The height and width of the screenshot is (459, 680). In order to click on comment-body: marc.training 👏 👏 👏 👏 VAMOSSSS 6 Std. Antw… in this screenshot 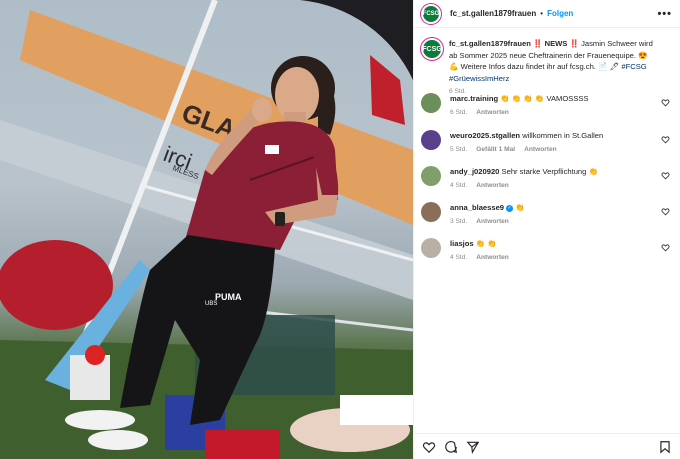, I will do `click(550, 105)`.